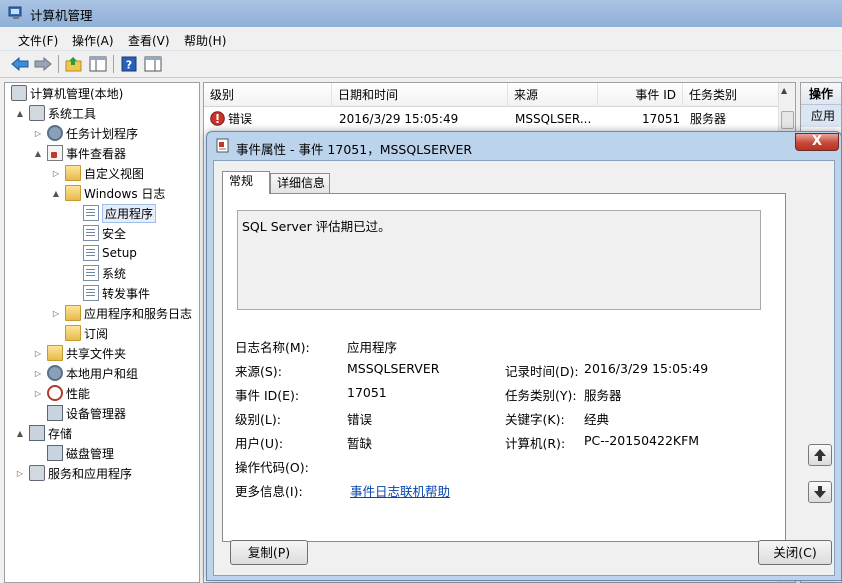 This screenshot has height=583, width=842. Describe the element at coordinates (661, 119) in the screenshot. I see `row-event-id: 17051` at that location.